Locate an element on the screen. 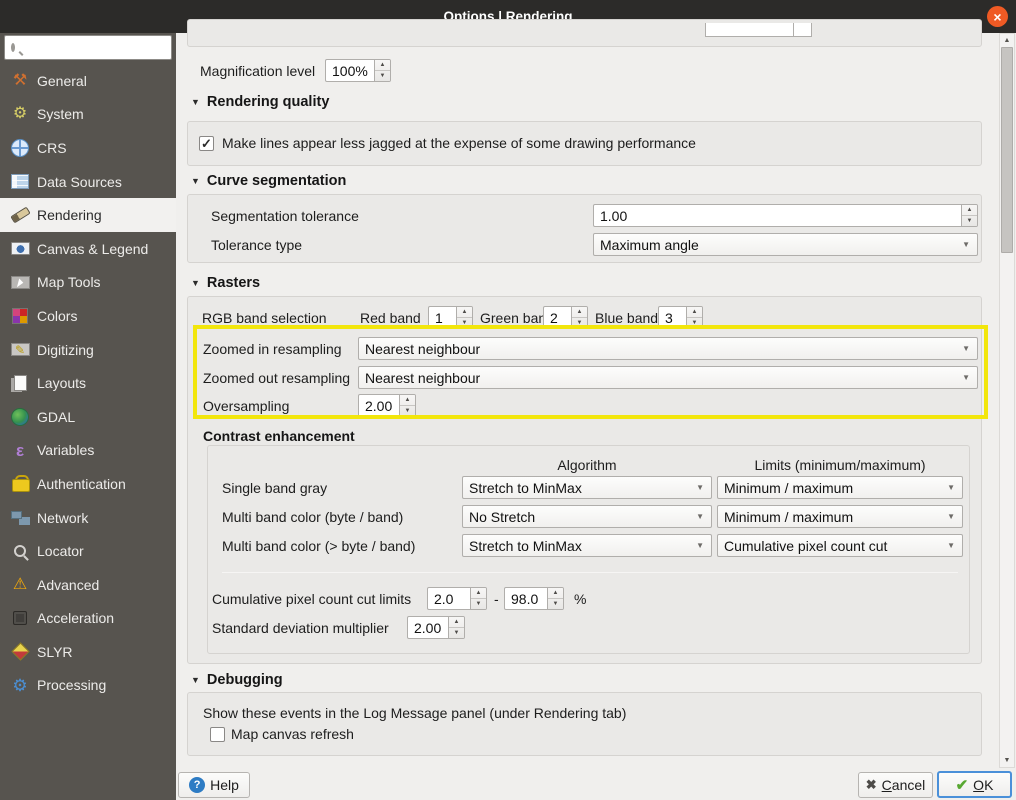  map-cursor-icon is located at coordinates (20, 282).